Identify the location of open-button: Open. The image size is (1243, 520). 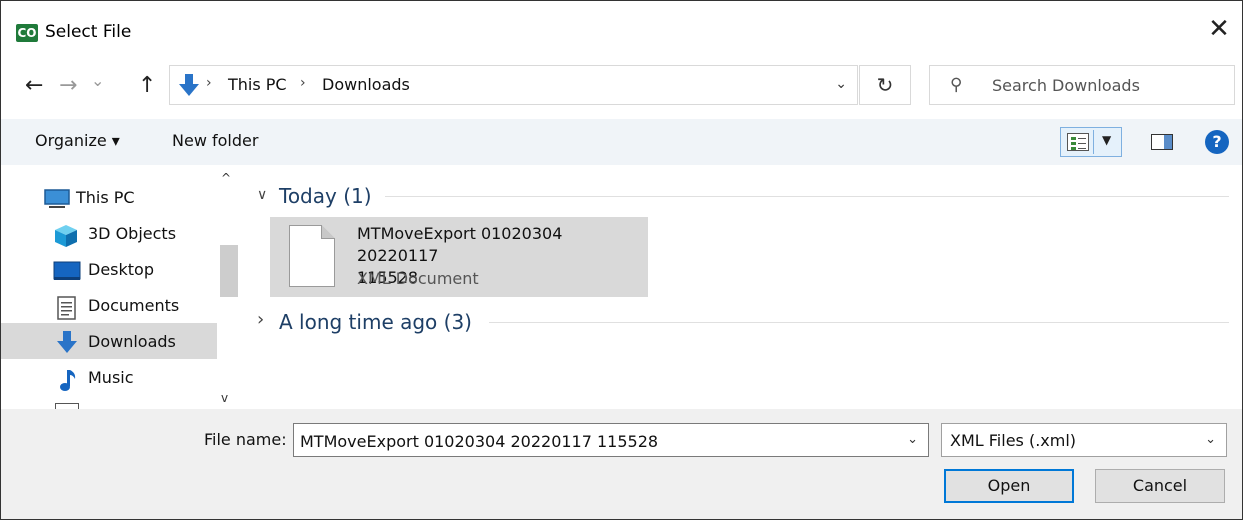
(1009, 486).